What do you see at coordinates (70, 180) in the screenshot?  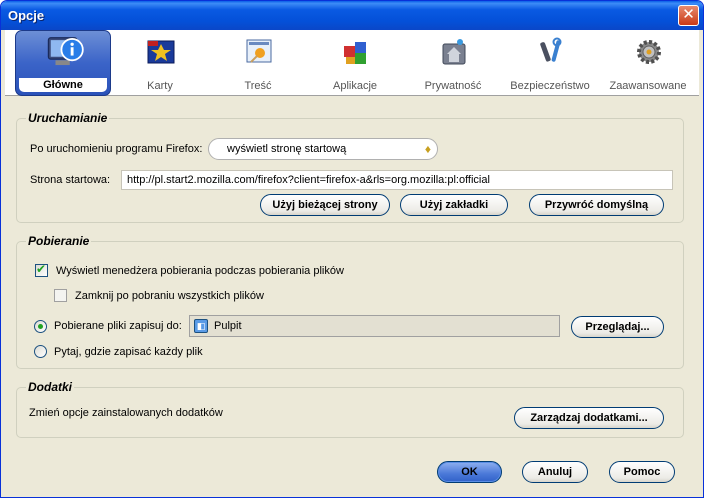 I see `homepage-label: Strona startowa:` at bounding box center [70, 180].